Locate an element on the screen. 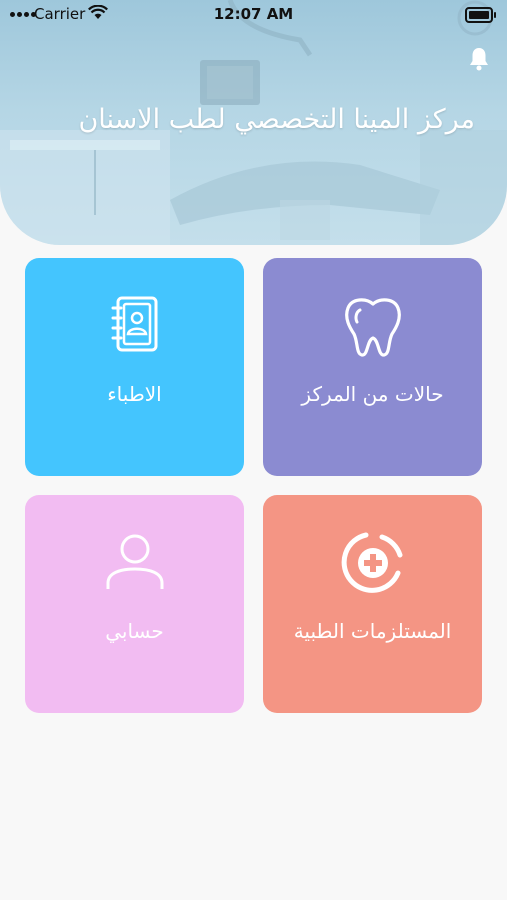  account-tile-label: حسابي is located at coordinates (134, 631).